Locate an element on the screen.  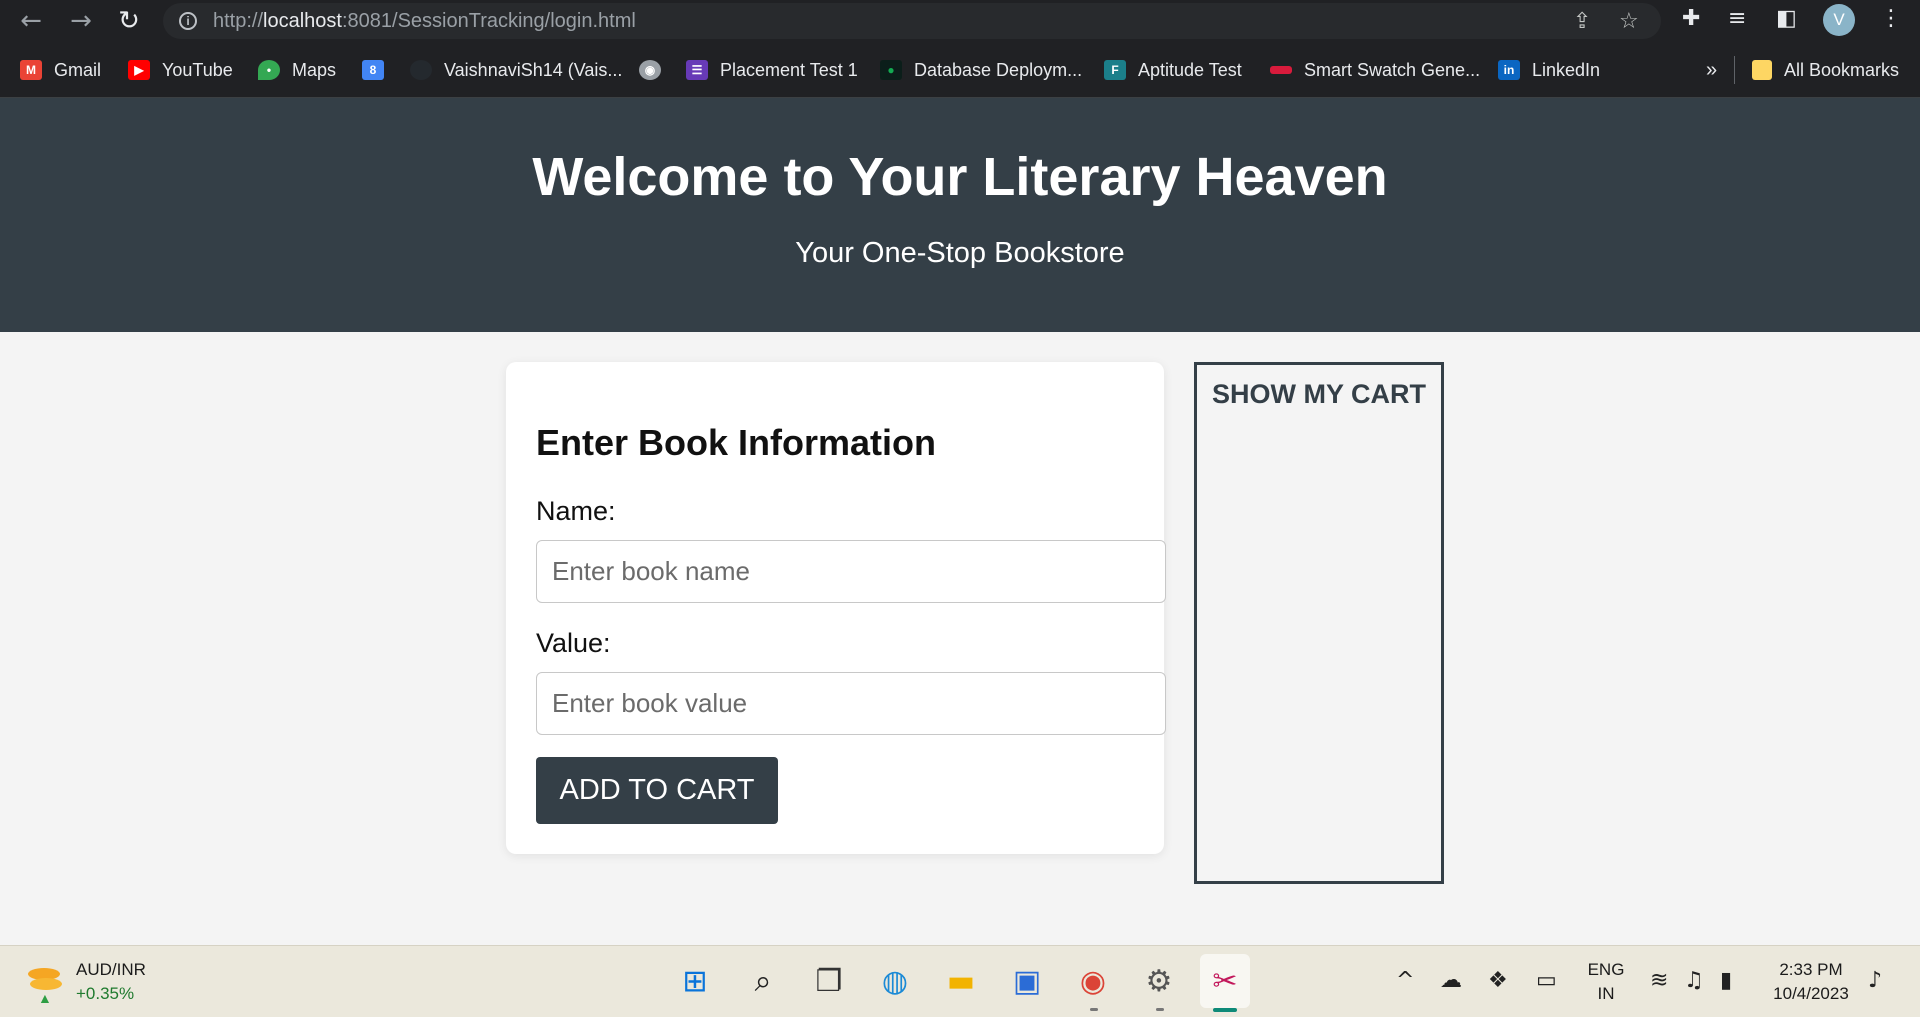
forward-arrow-icon: → is located at coordinates (81, 21).